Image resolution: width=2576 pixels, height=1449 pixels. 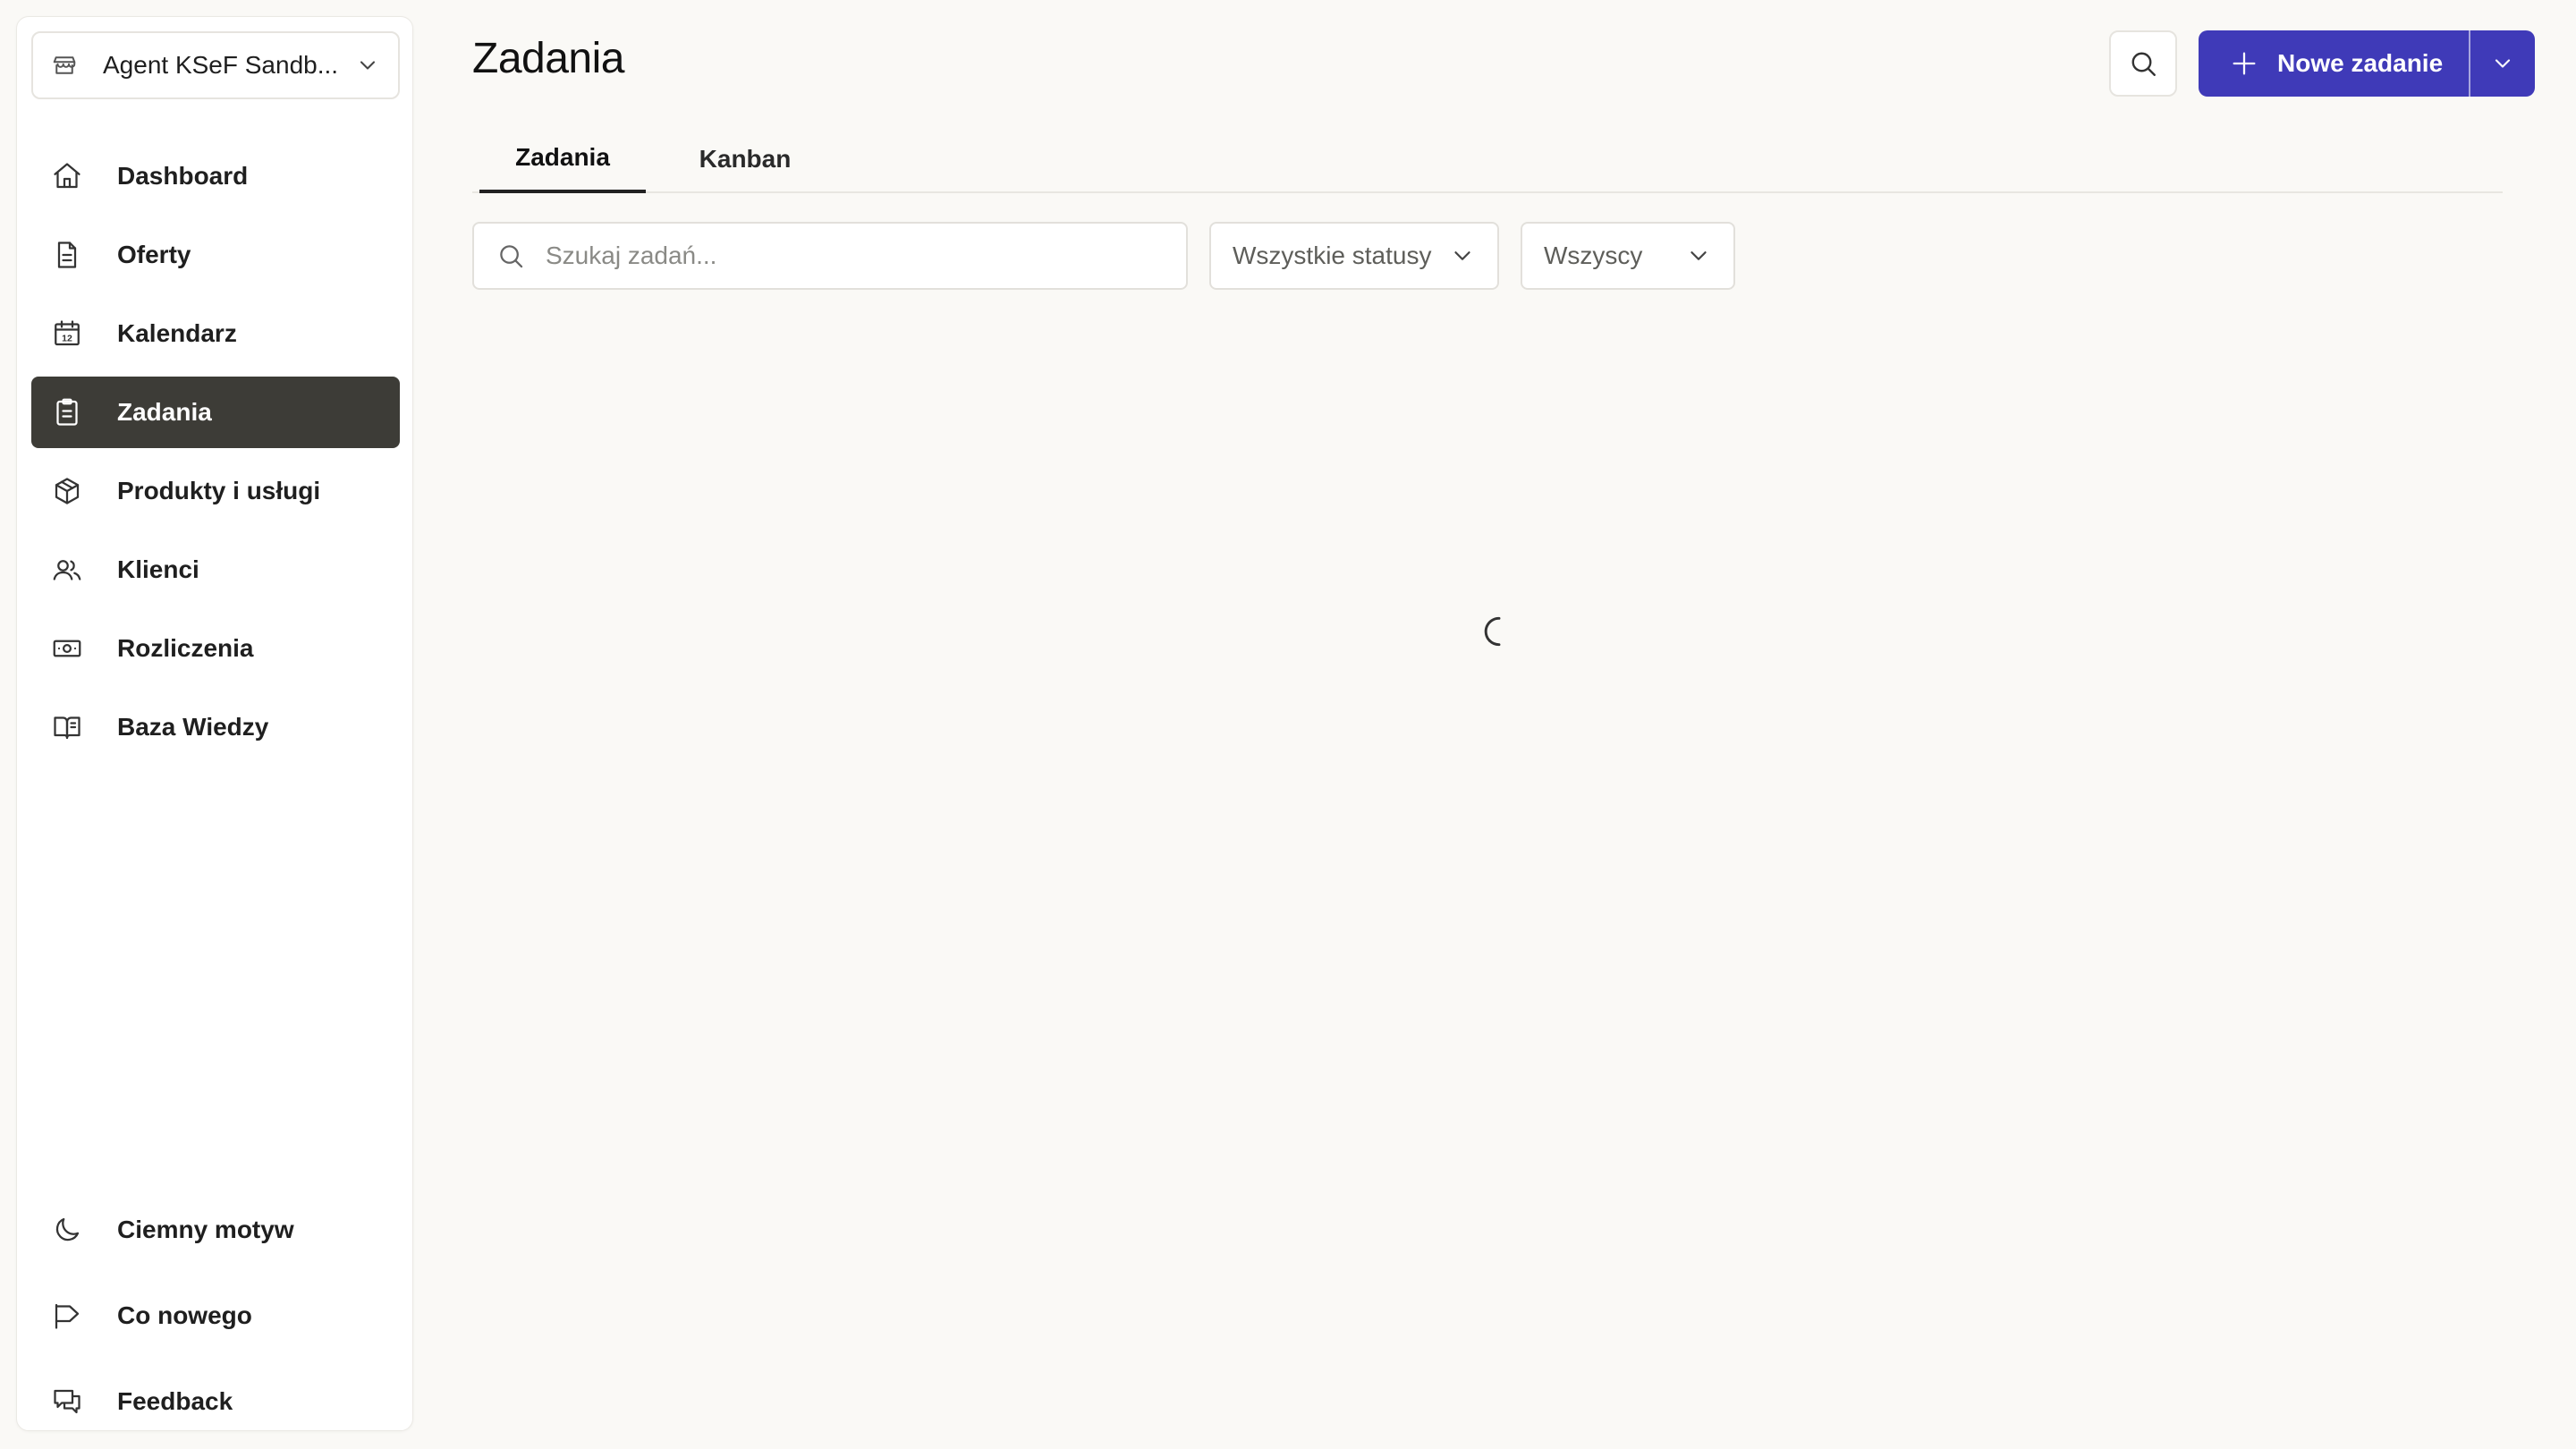 I want to click on sidebar-item-label: Baza Wiedzy, so click(x=193, y=727).